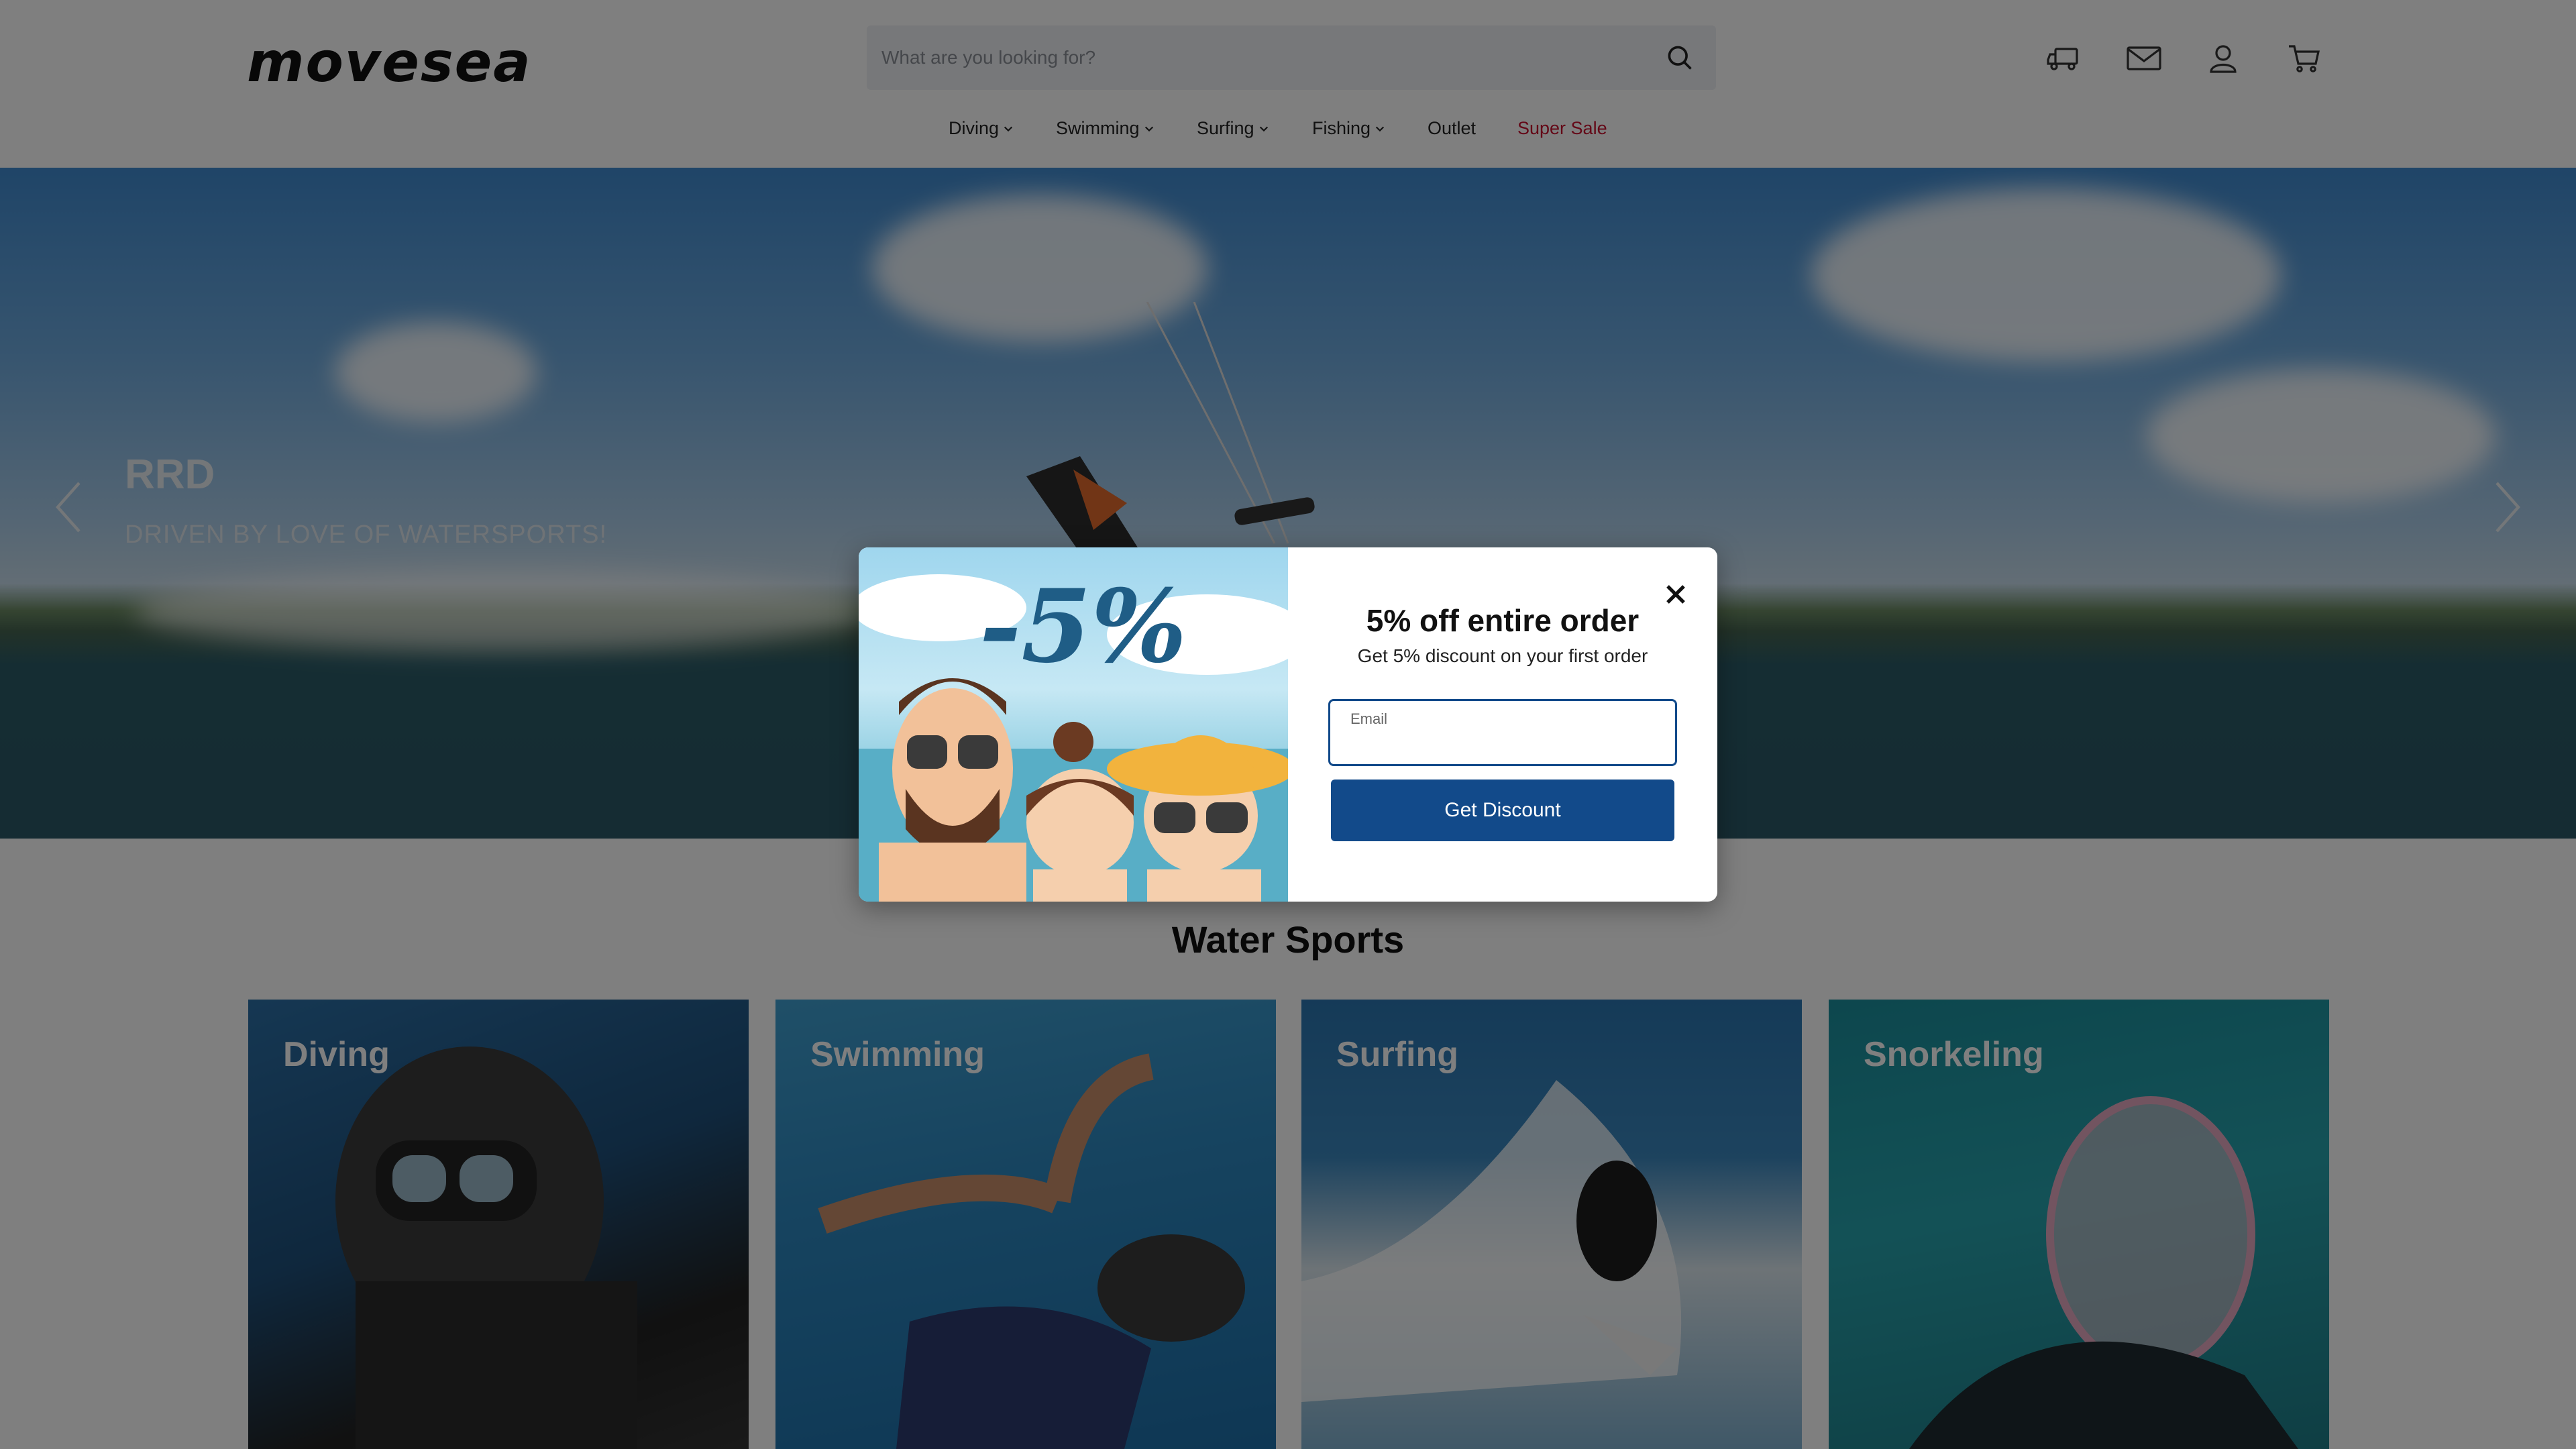  What do you see at coordinates (1503, 620) in the screenshot?
I see `modal-title: 5% off entire order` at bounding box center [1503, 620].